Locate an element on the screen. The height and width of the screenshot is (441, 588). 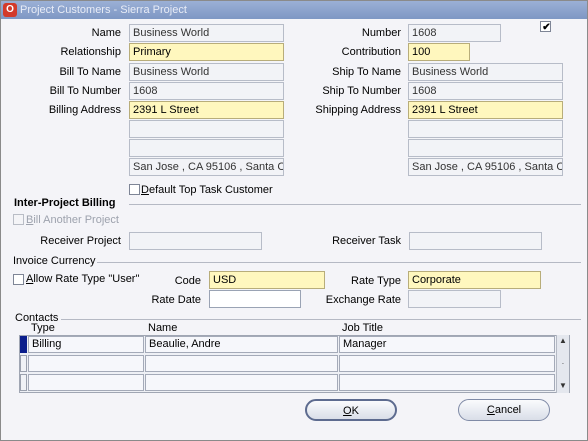
receiver-project-label: Receiver Project is located at coordinates (80, 241).